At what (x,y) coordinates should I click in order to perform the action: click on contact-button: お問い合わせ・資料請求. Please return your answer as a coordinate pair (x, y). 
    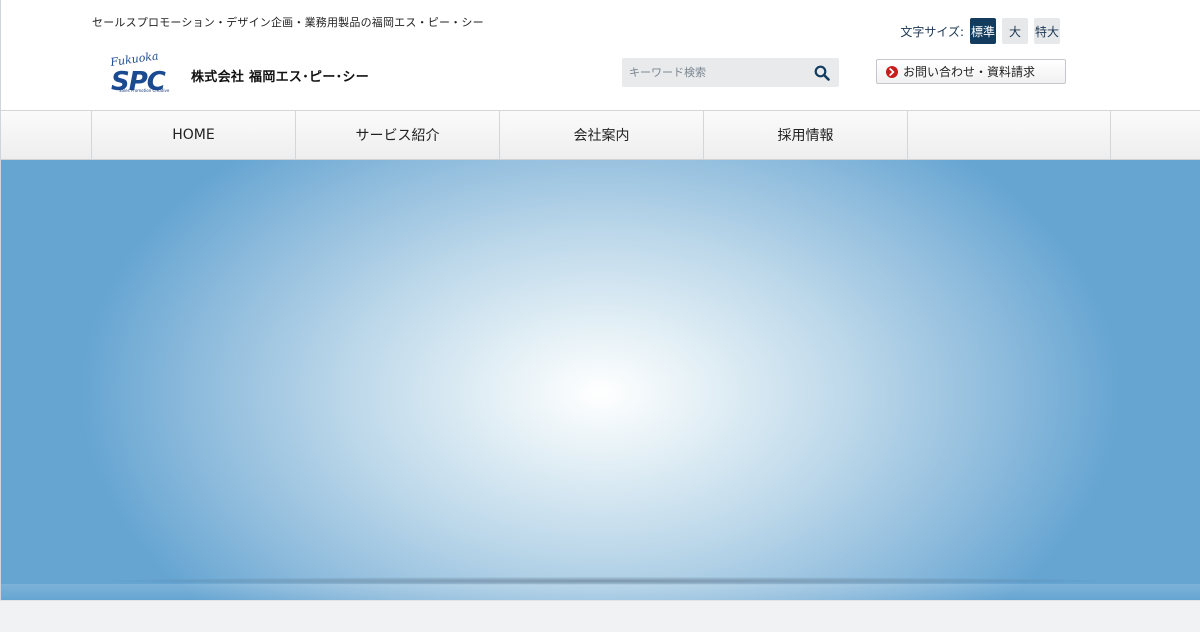
    Looking at the image, I should click on (971, 71).